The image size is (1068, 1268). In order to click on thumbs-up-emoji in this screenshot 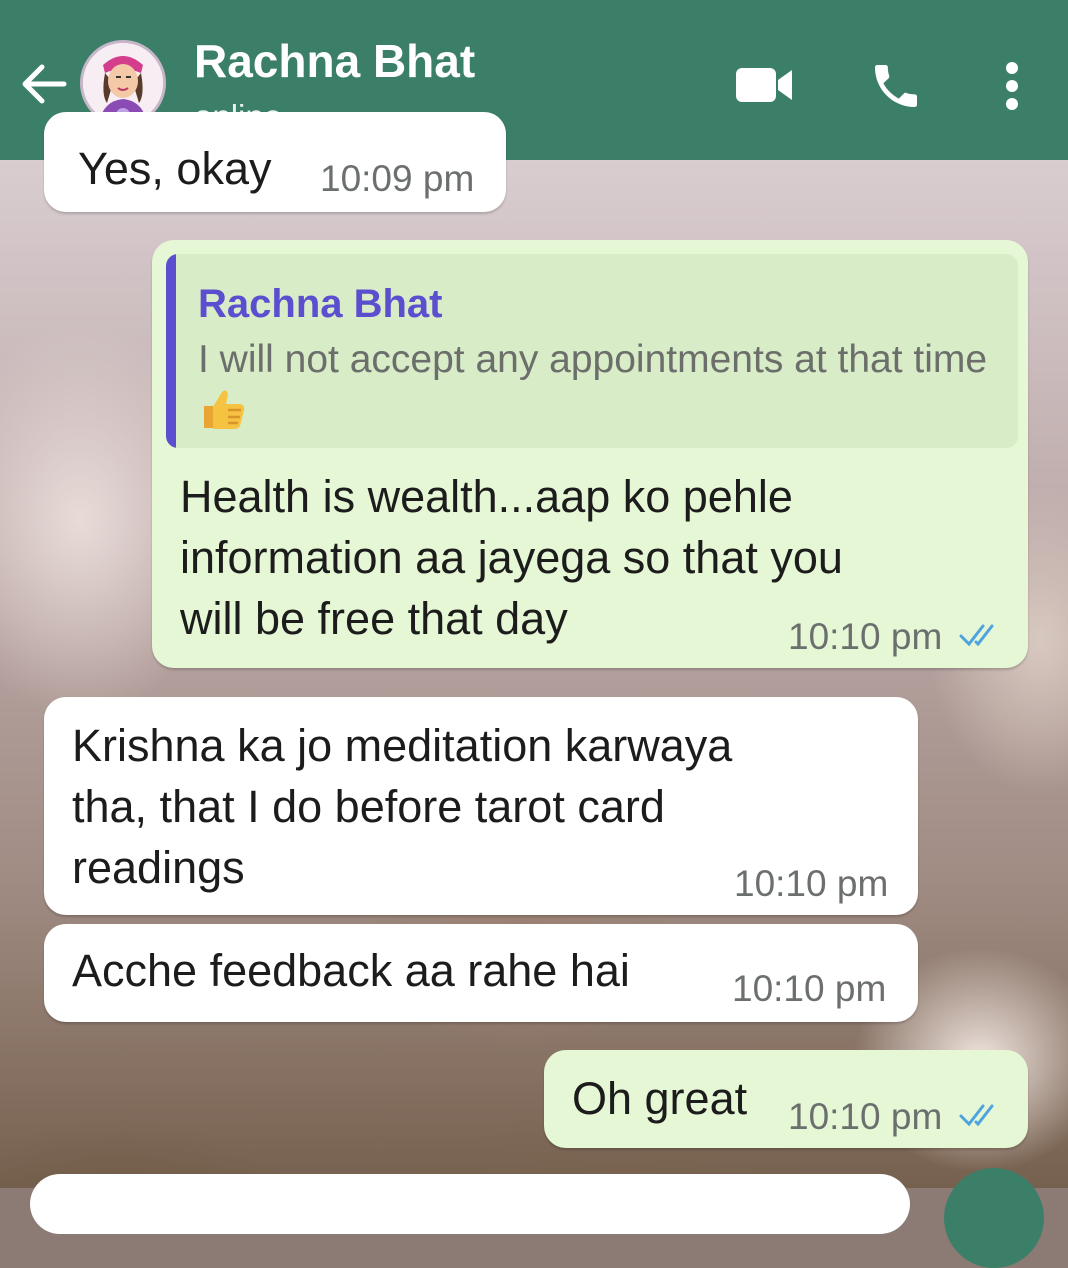, I will do `click(224, 409)`.